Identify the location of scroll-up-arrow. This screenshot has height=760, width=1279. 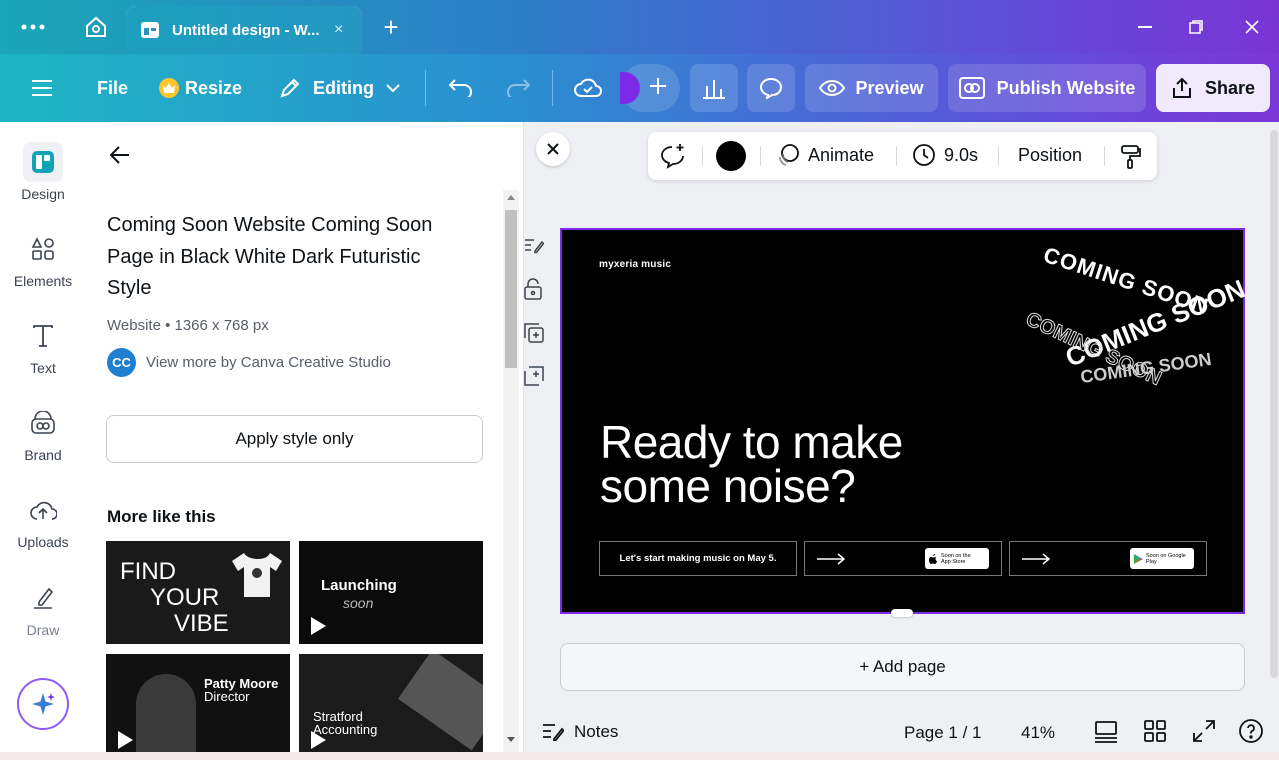
(511, 197).